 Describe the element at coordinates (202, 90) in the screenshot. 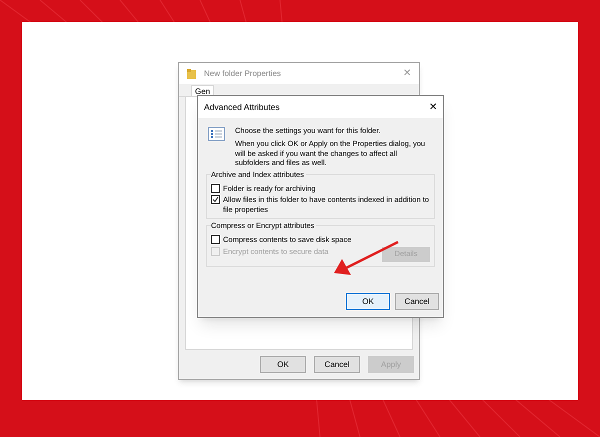

I see `tab: Gen` at that location.